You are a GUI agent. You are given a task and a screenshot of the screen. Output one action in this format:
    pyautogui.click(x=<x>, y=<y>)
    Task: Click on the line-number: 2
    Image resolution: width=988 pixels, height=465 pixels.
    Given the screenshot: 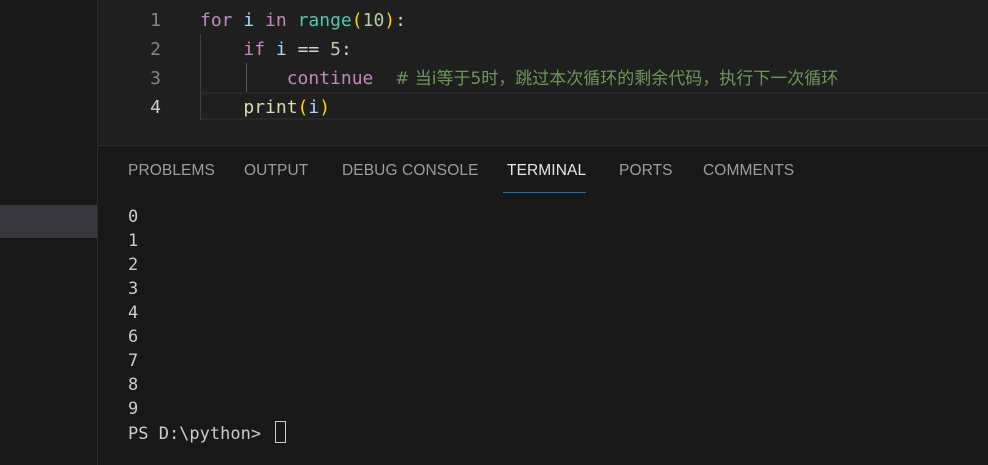 What is the action you would take?
    pyautogui.click(x=155, y=49)
    